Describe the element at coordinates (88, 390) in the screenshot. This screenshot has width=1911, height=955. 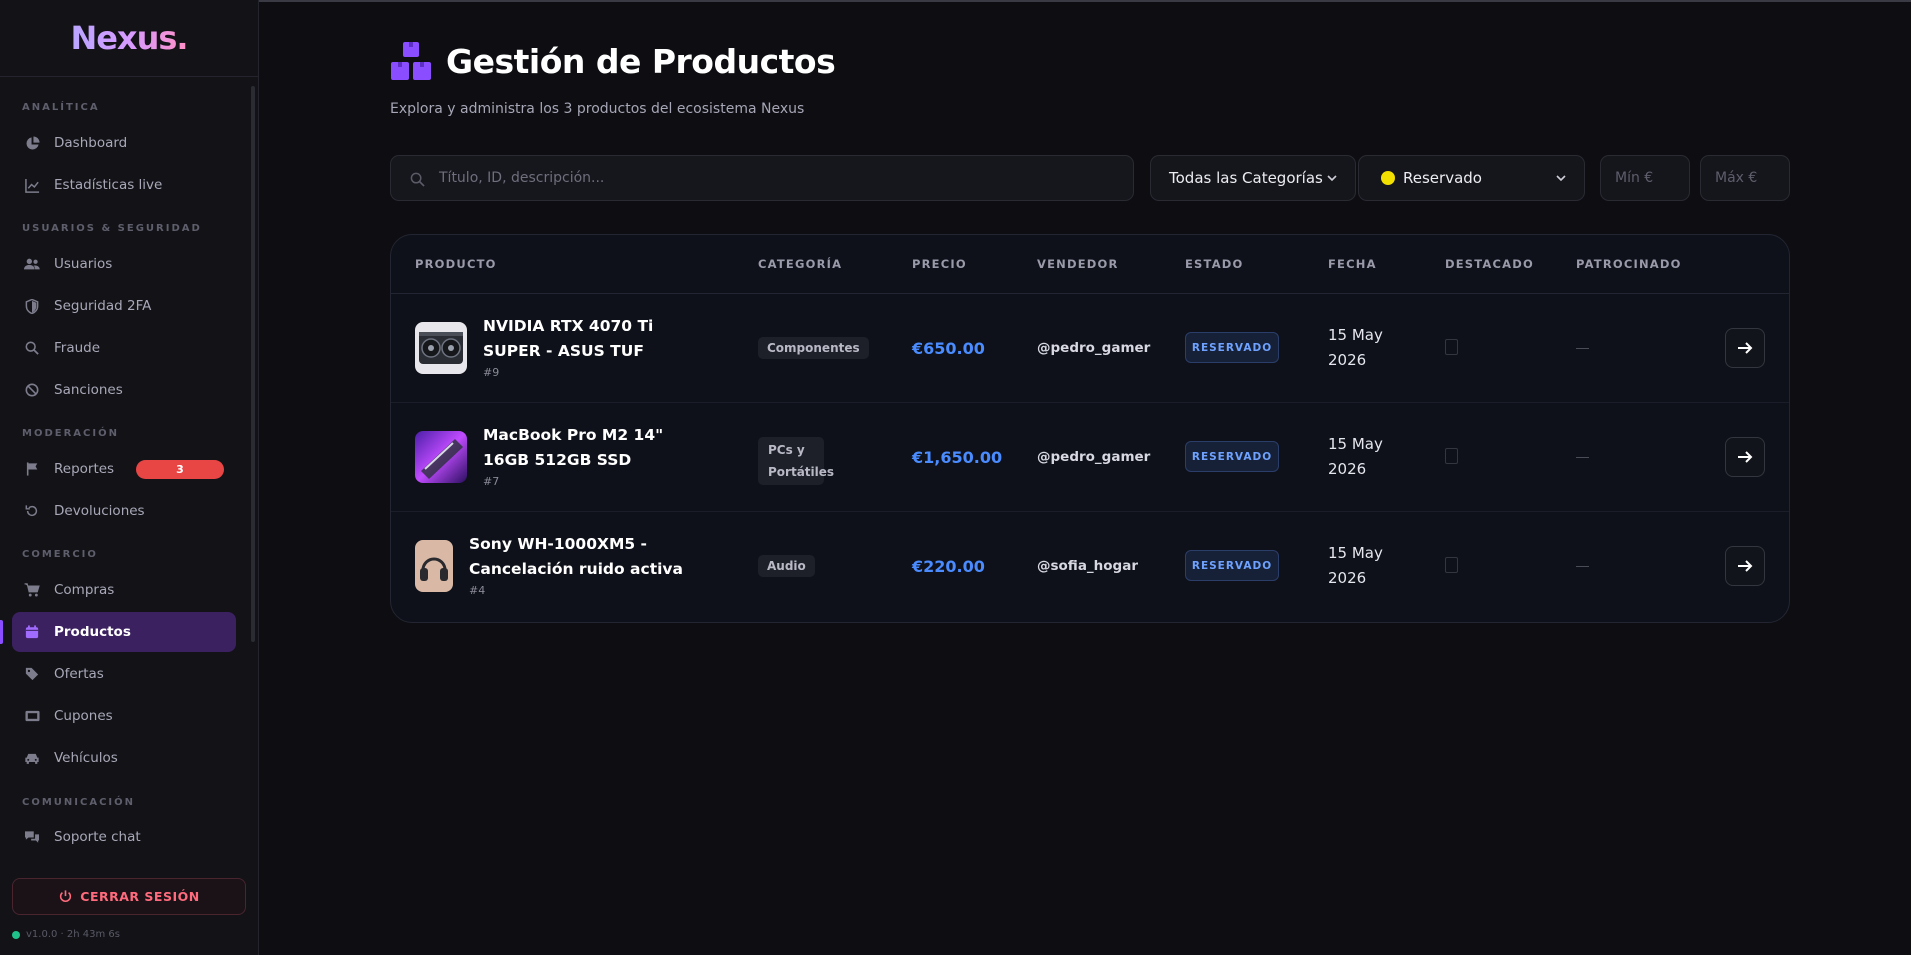
I see `sidebar-item-label: Sanciones` at that location.